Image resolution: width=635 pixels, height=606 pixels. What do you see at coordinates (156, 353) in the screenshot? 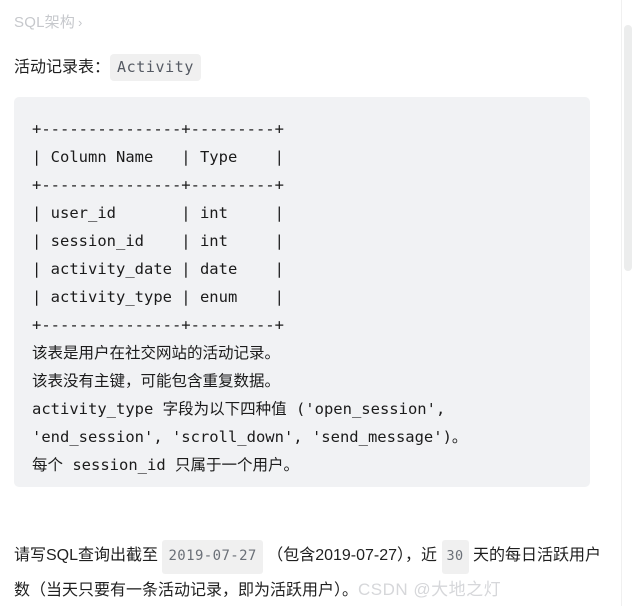
I see `schema-note-line-1: 该表是用户在社交网站的活动记录。` at bounding box center [156, 353].